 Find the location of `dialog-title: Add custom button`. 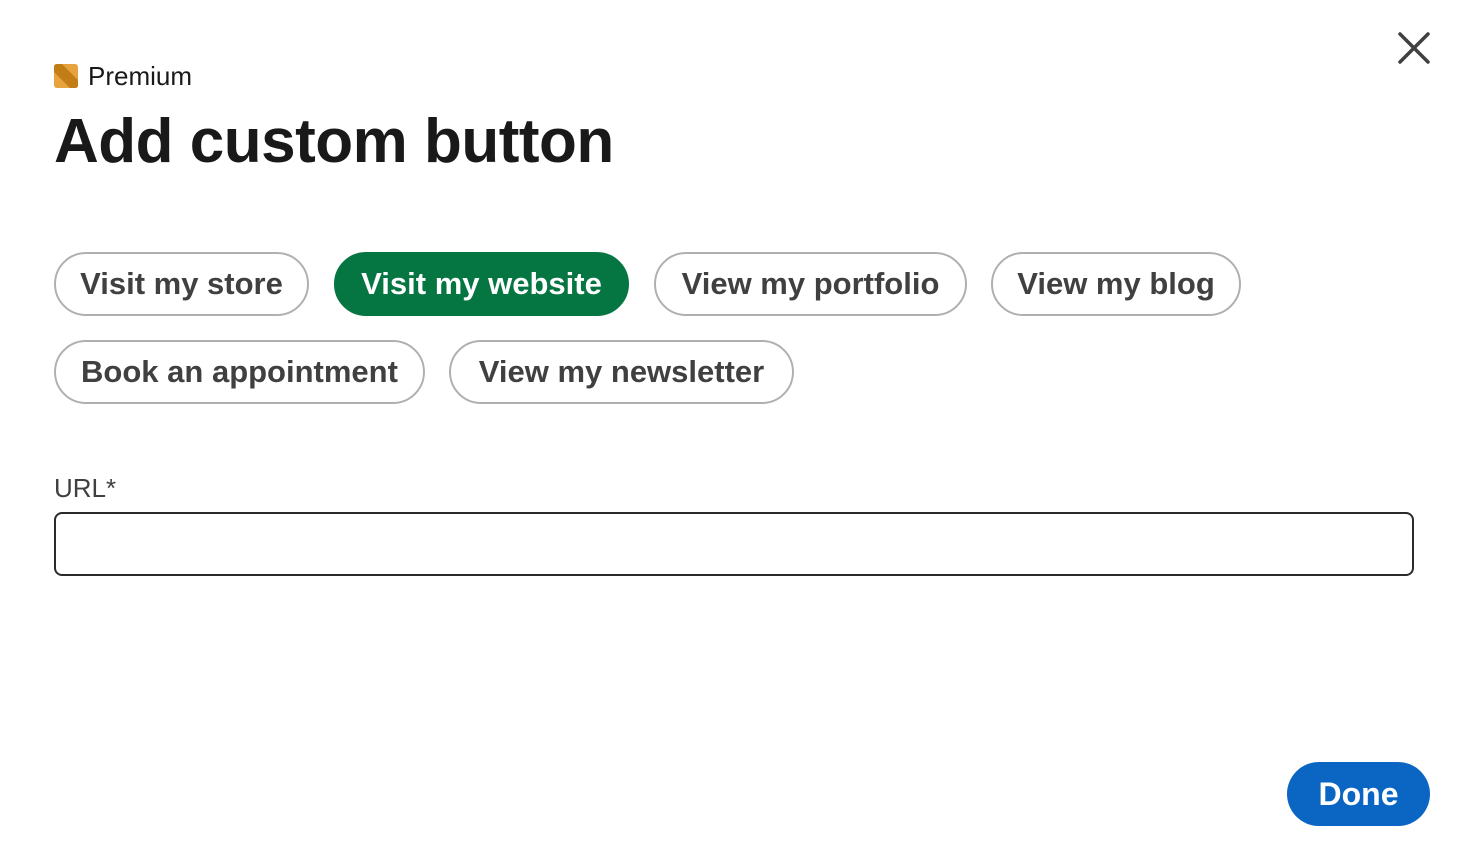

dialog-title: Add custom button is located at coordinates (334, 141).